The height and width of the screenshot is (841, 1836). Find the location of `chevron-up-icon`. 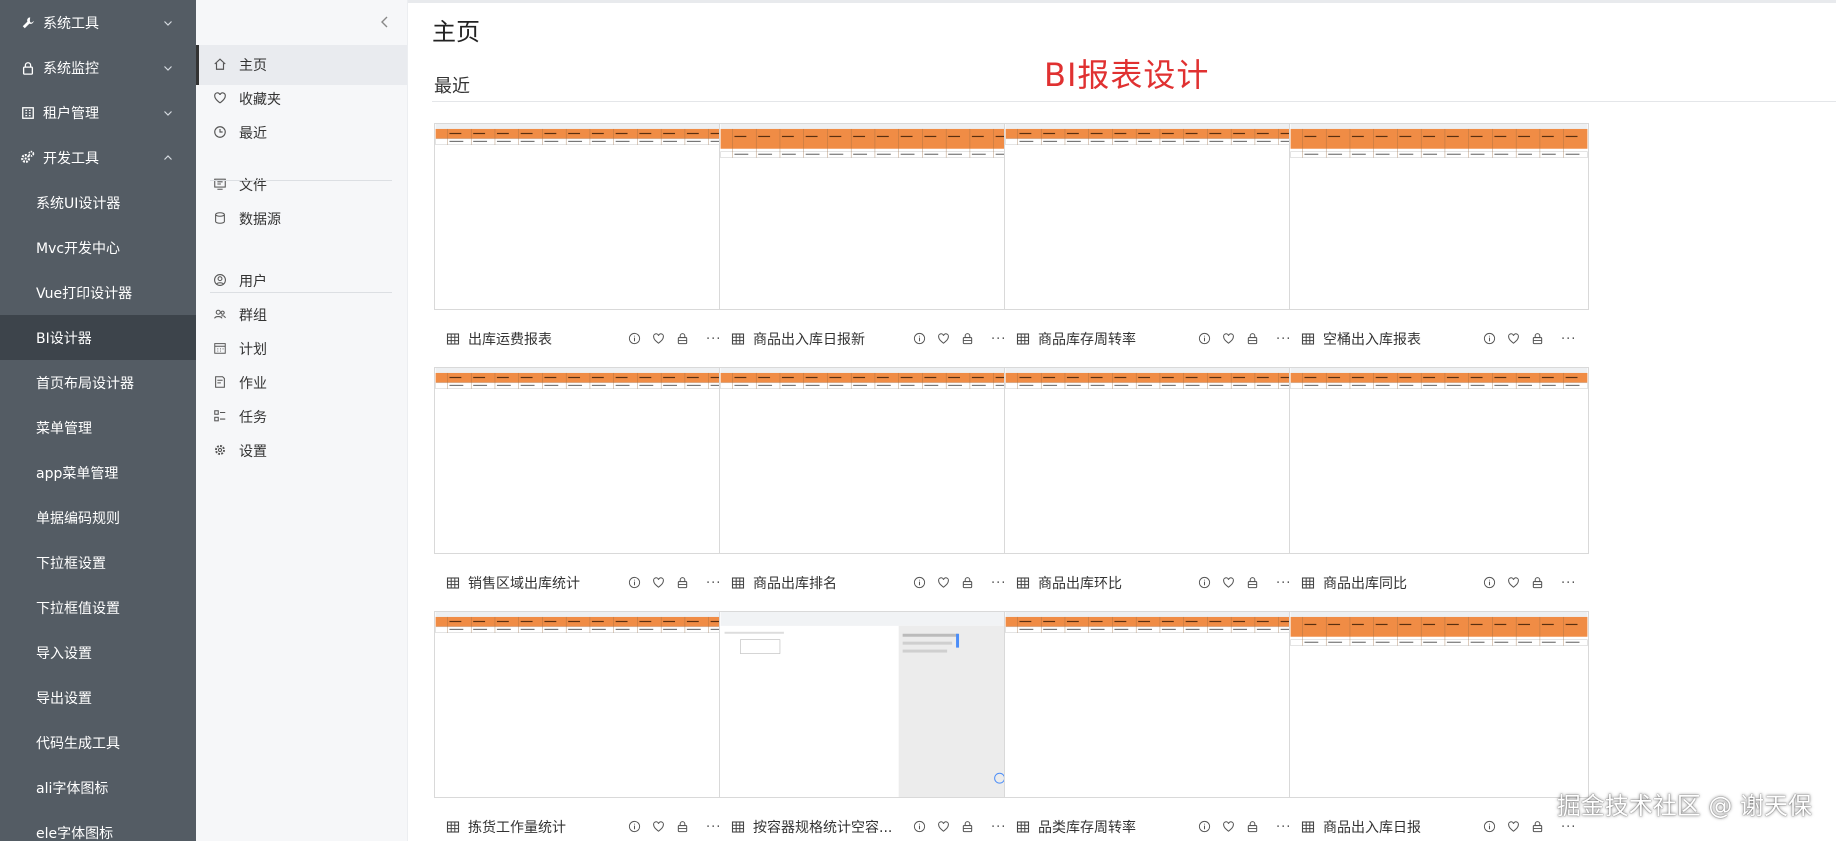

chevron-up-icon is located at coordinates (168, 158).